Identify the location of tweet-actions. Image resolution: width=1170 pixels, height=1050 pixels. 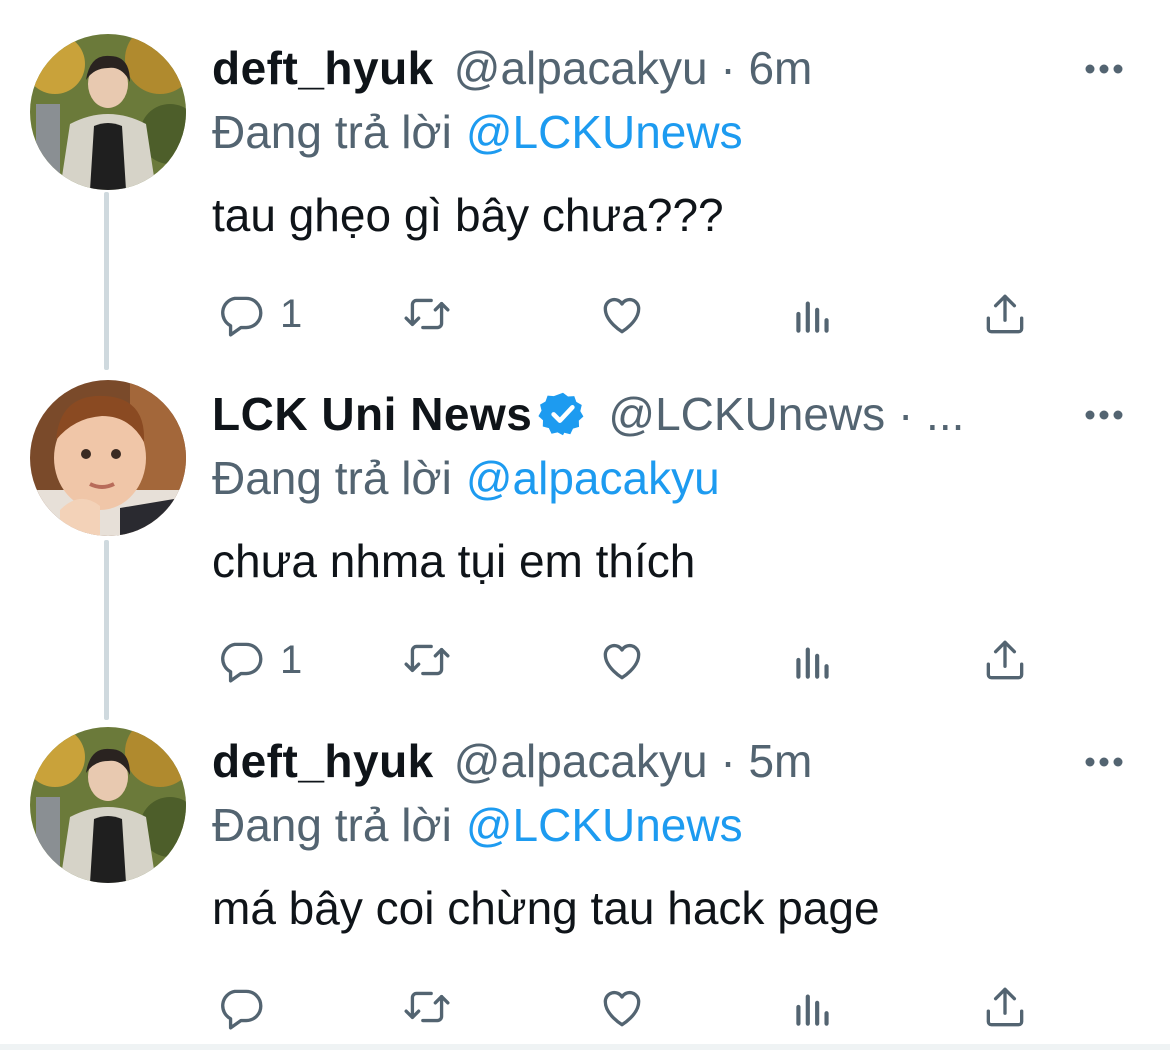
(622, 1007).